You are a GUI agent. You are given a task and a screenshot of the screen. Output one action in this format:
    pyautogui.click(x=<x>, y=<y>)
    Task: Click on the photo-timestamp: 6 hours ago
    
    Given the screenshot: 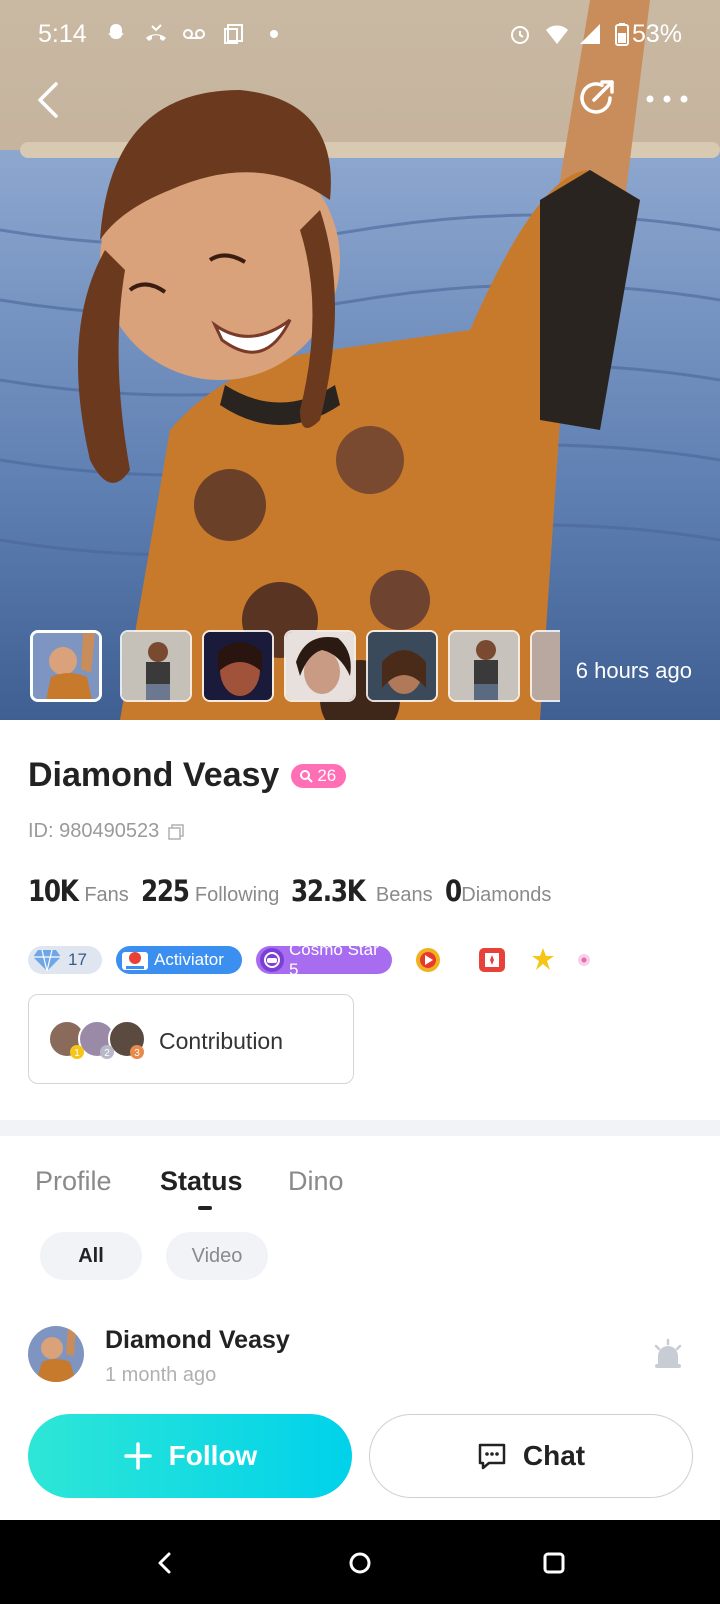 What is the action you would take?
    pyautogui.click(x=633, y=670)
    